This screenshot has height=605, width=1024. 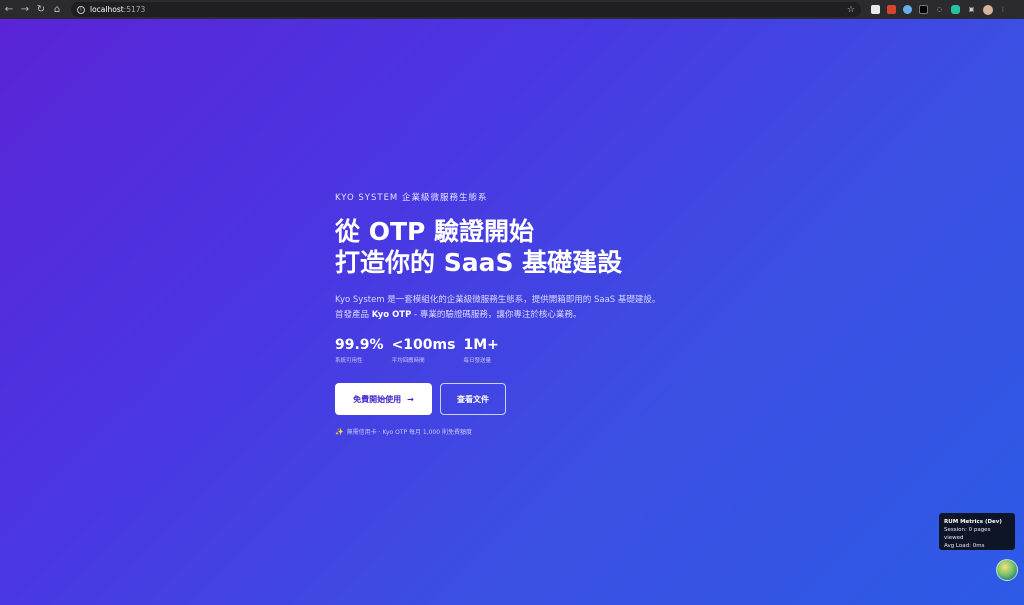 I want to click on headline-line-2: 打造你的 SaaS 基礎建設, so click(x=479, y=262).